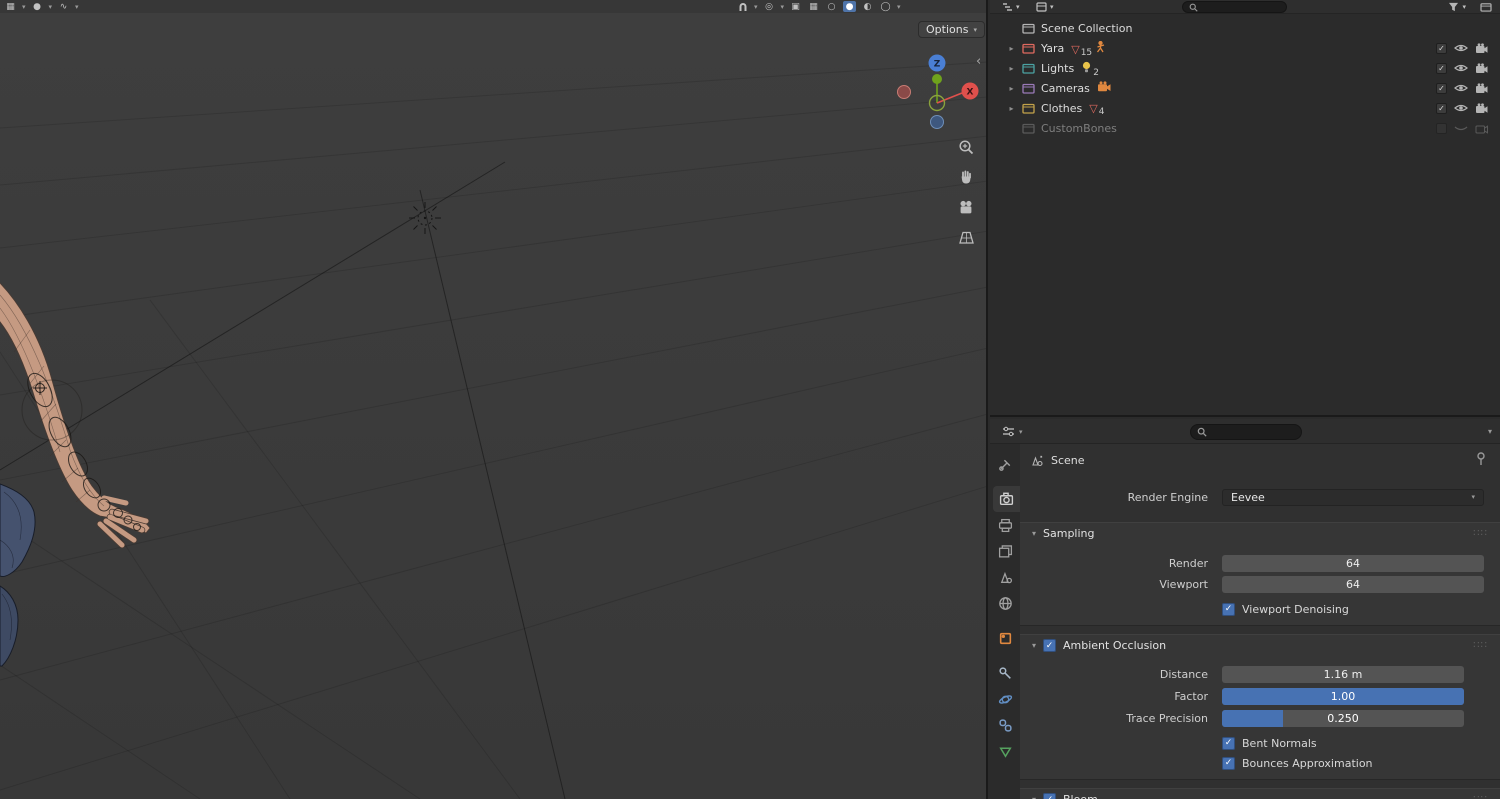 The width and height of the screenshot is (1500, 799). I want to click on properties-search-input, so click(1250, 431).